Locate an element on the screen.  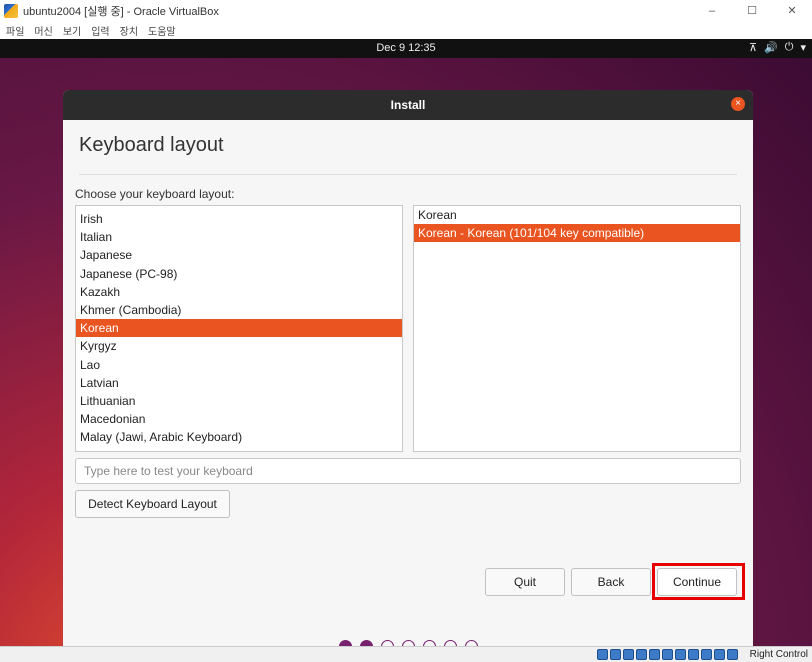
recording-icon is located at coordinates (693, 654).